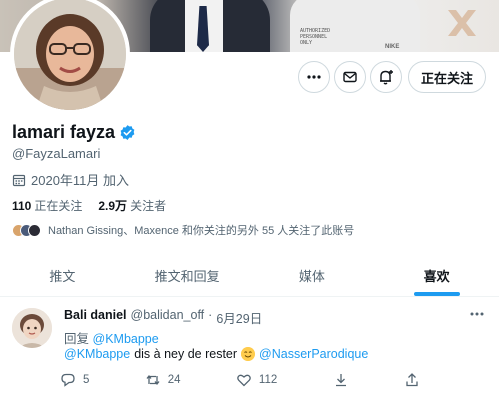 Image resolution: width=499 pixels, height=401 pixels. What do you see at coordinates (244, 380) in the screenshot?
I see `heart-icon` at bounding box center [244, 380].